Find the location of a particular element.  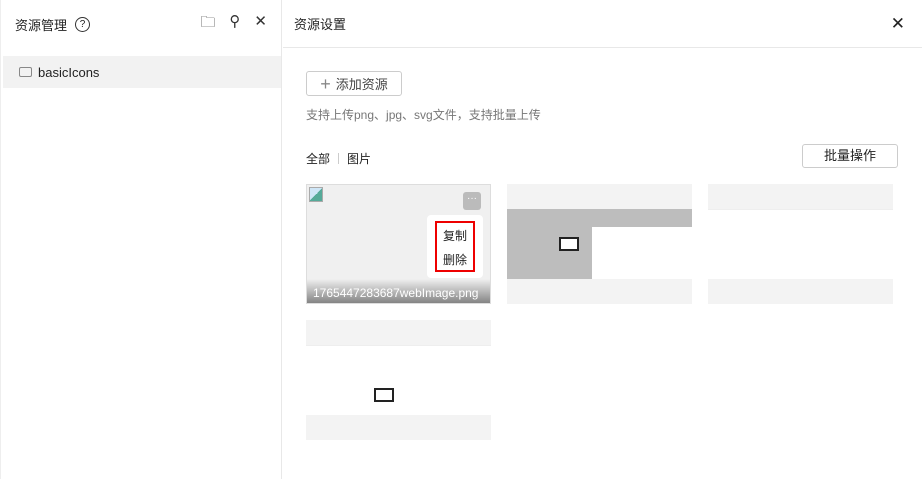

upload-hint: 支持上传png、jpg、svg文件，支持批量上传 is located at coordinates (423, 115).